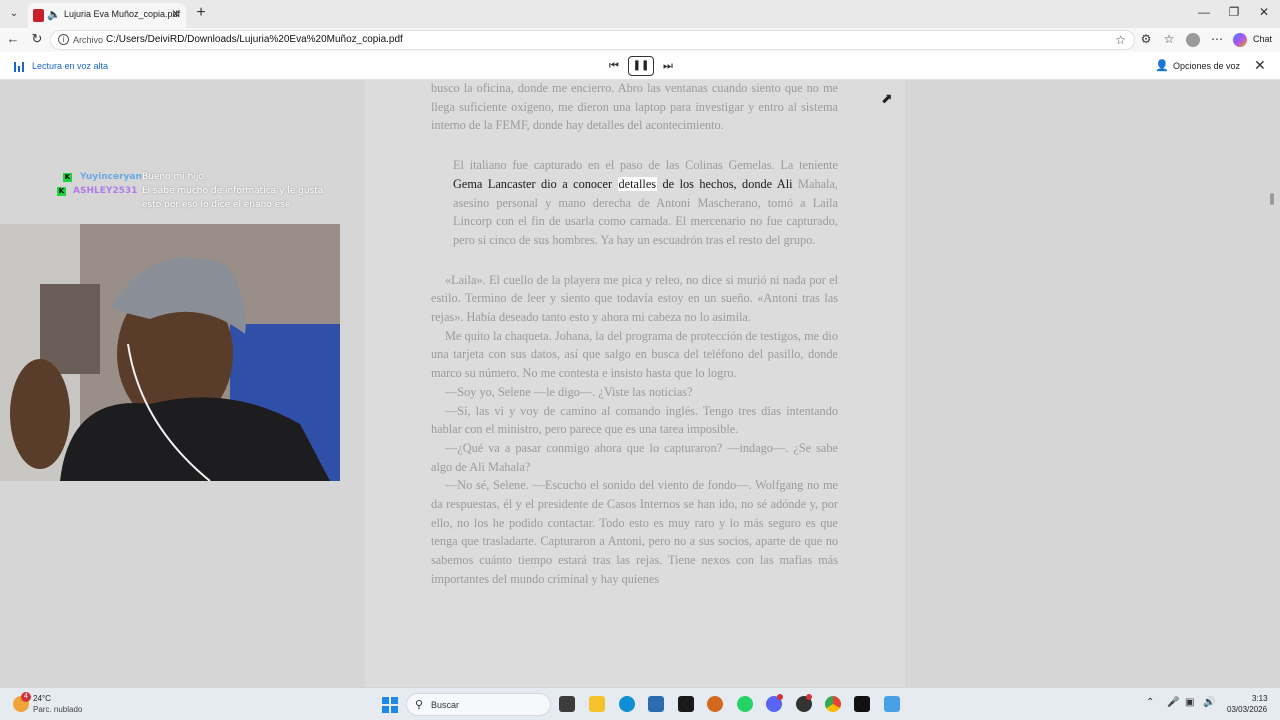 The image size is (1280, 720). Describe the element at coordinates (88, 40) in the screenshot. I see `address-scheme: Archivo` at that location.